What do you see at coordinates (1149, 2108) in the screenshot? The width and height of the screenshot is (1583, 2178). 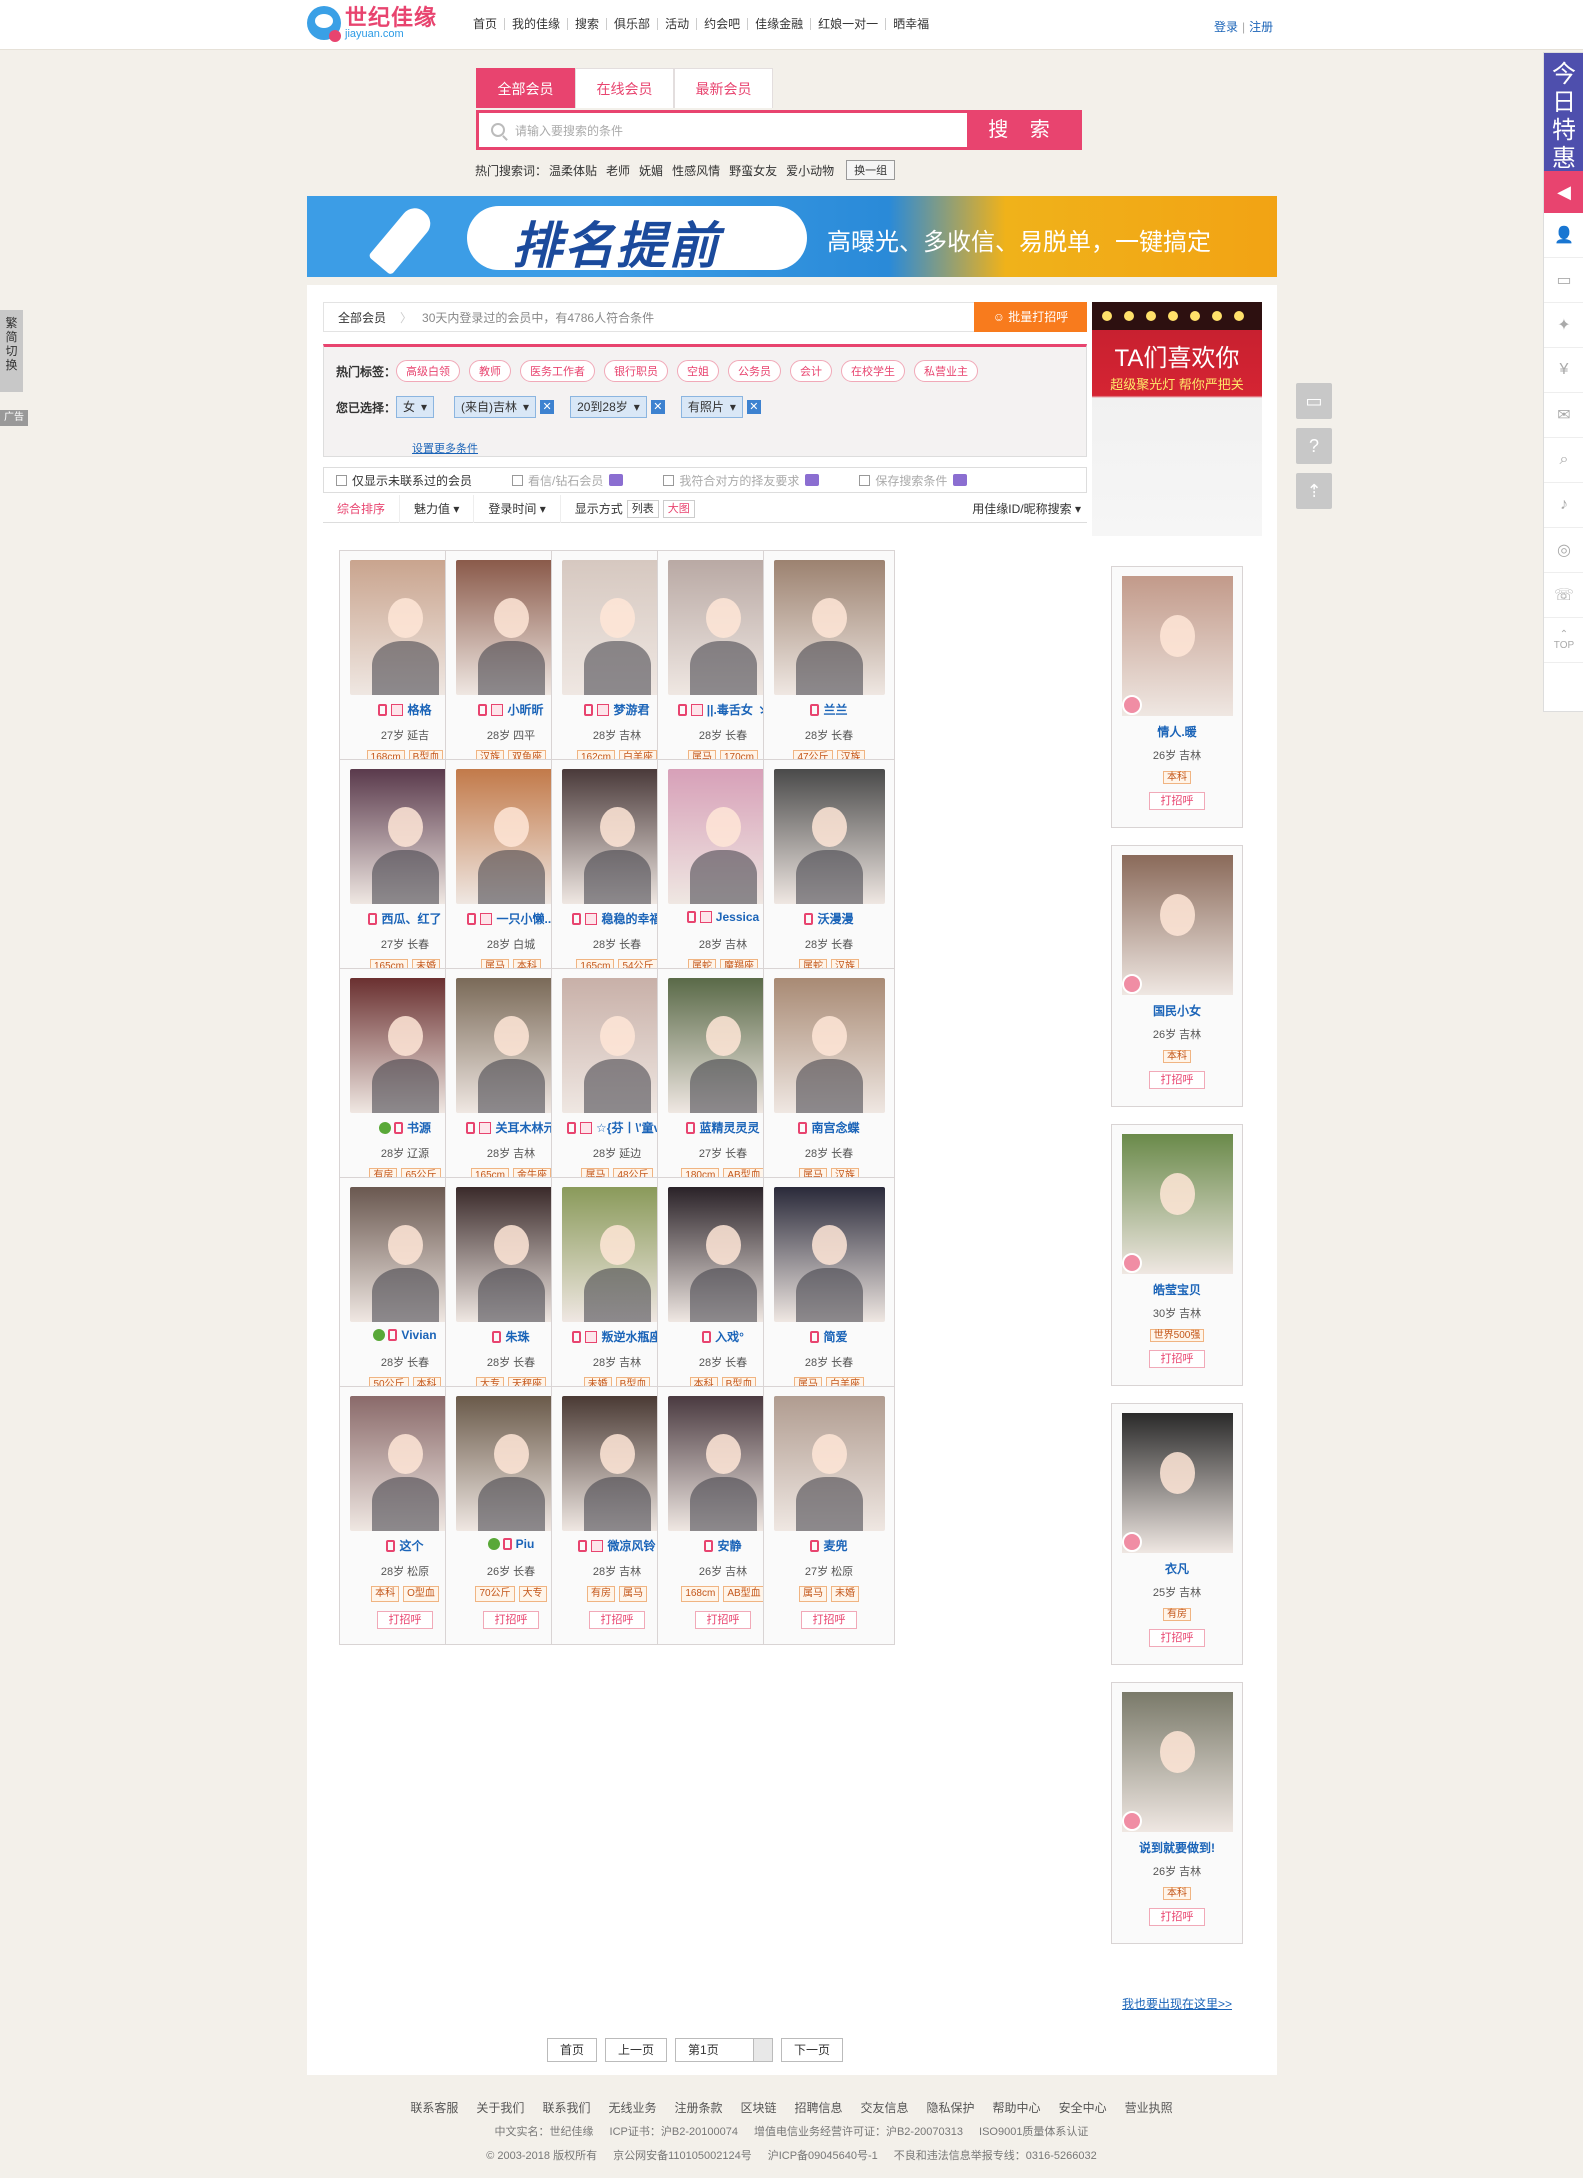 I see `footer-link: 营业执照` at bounding box center [1149, 2108].